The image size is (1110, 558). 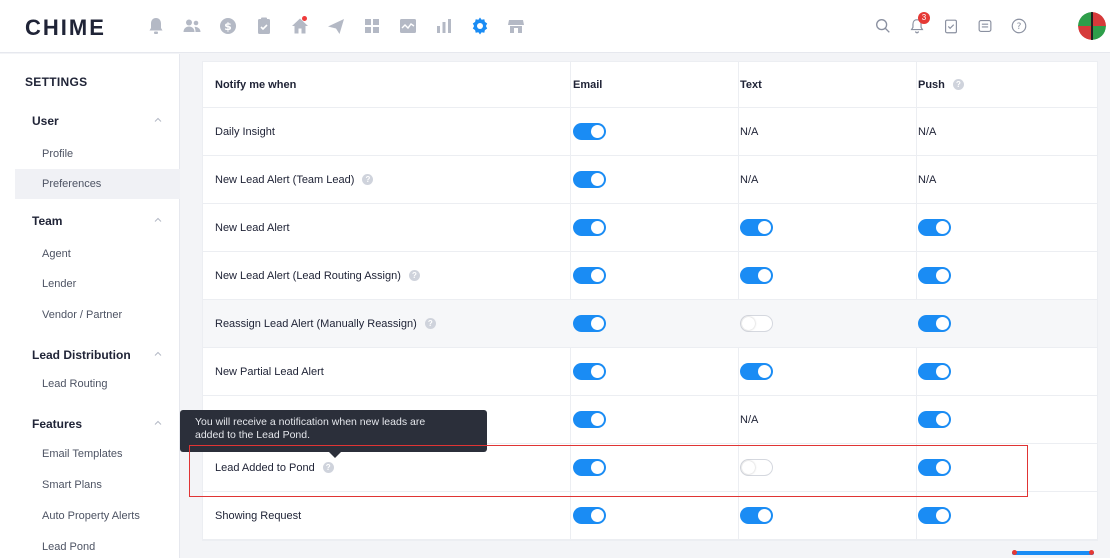 What do you see at coordinates (883, 26) in the screenshot?
I see `search-icon` at bounding box center [883, 26].